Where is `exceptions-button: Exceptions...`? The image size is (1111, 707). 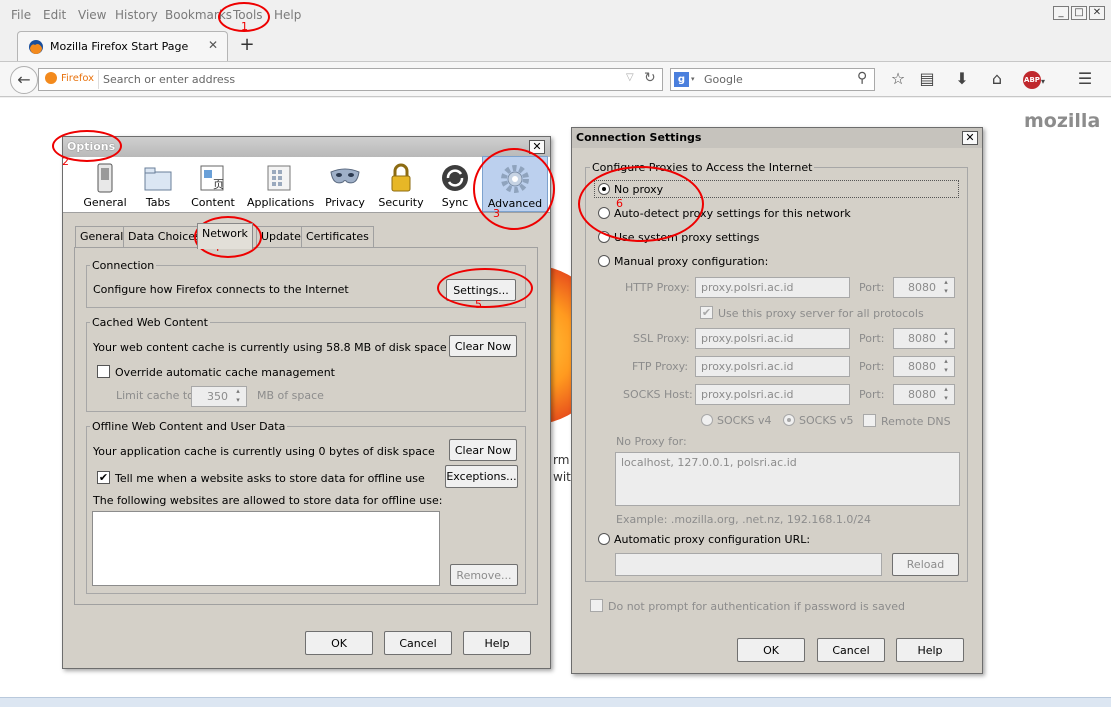
exceptions-button: Exceptions... is located at coordinates (481, 476).